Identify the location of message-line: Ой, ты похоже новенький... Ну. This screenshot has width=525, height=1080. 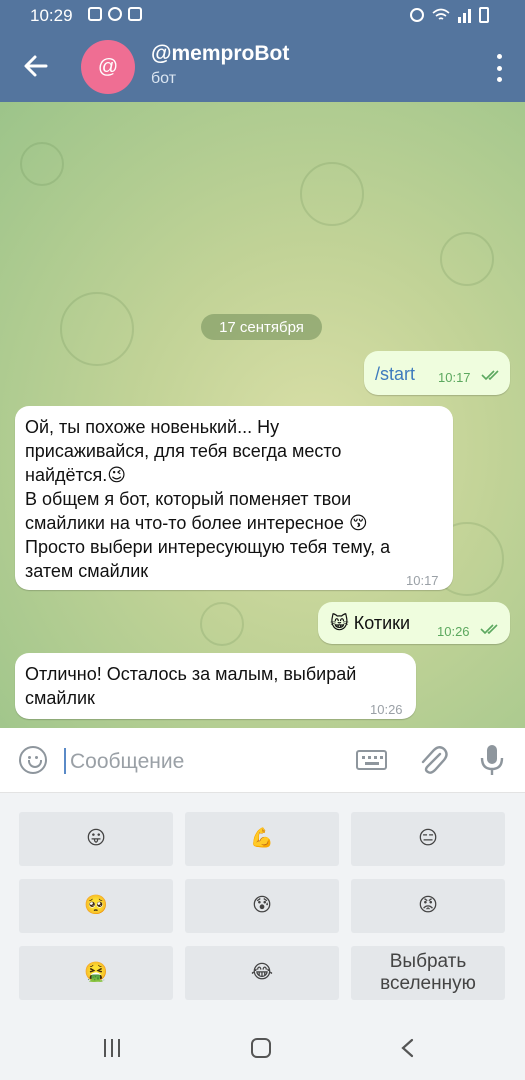
(152, 427).